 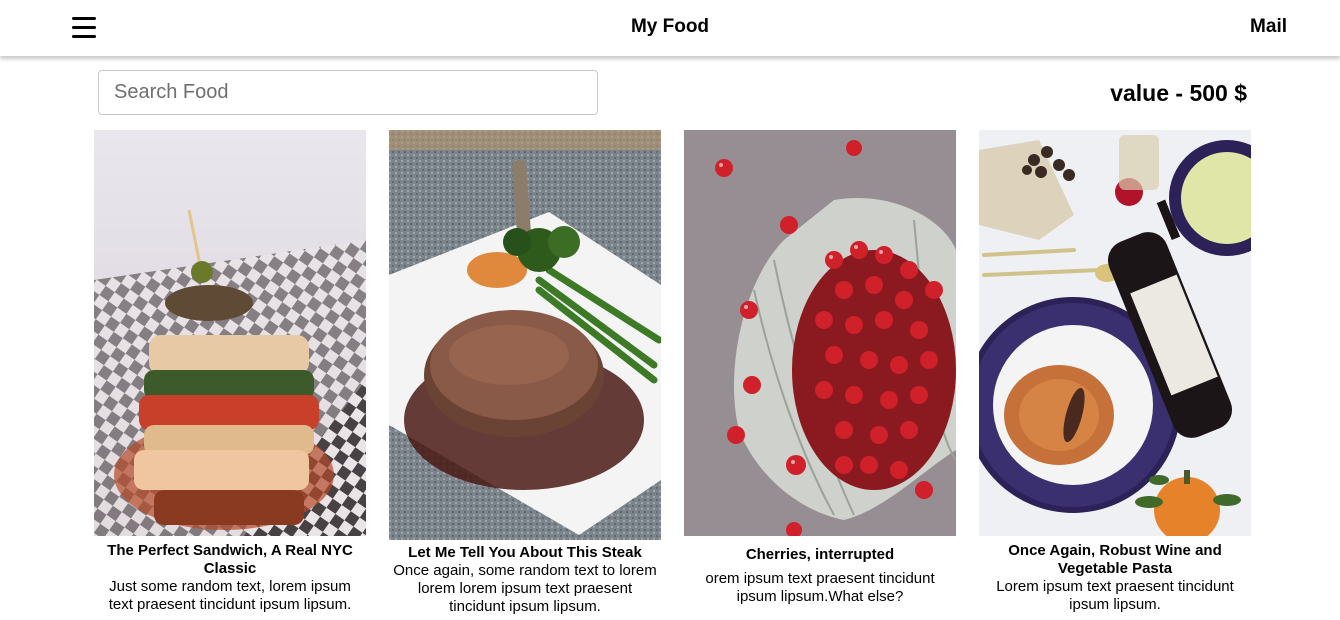 I want to click on steak-photo, so click(x=525, y=335).